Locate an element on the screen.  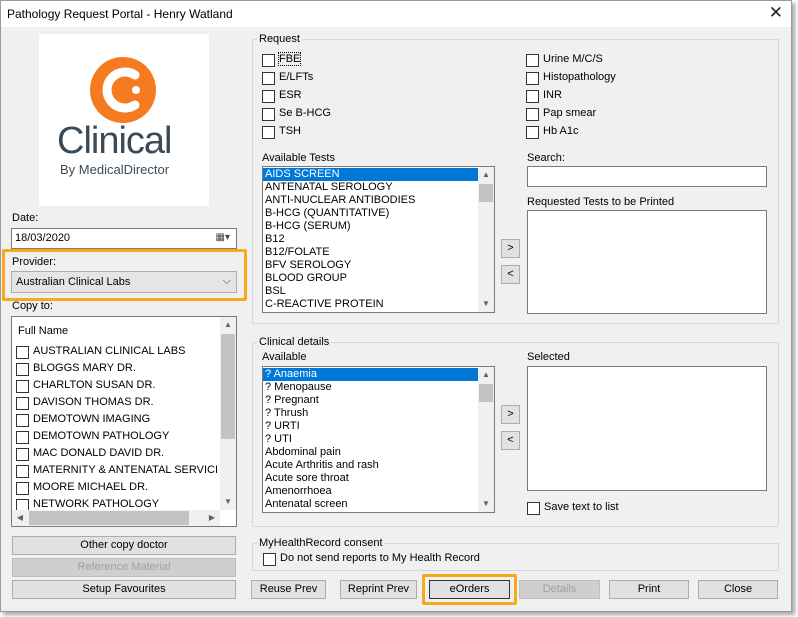
list-item: ? UTI is located at coordinates (378, 439).